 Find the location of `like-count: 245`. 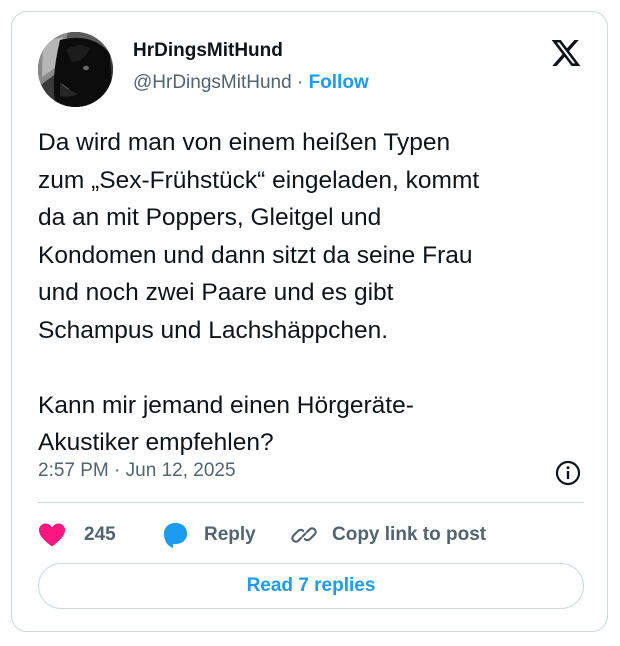

like-count: 245 is located at coordinates (100, 534).